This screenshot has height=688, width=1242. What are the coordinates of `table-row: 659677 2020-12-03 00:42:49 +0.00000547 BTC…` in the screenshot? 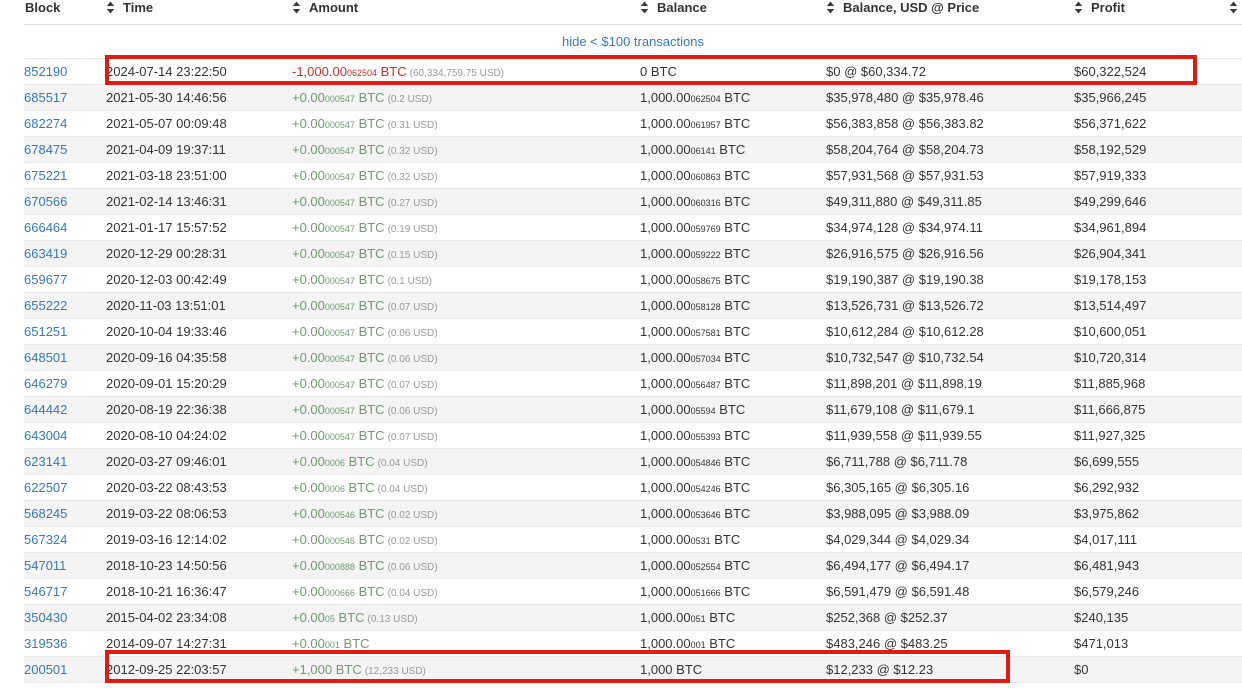 It's located at (633, 279).